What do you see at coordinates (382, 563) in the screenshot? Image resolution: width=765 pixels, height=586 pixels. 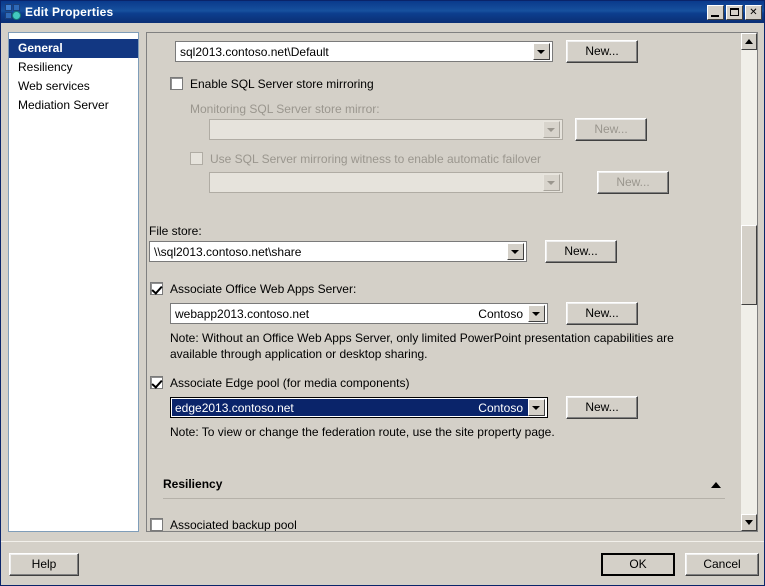 I see `dialog-footer: Help OK Cancel` at bounding box center [382, 563].